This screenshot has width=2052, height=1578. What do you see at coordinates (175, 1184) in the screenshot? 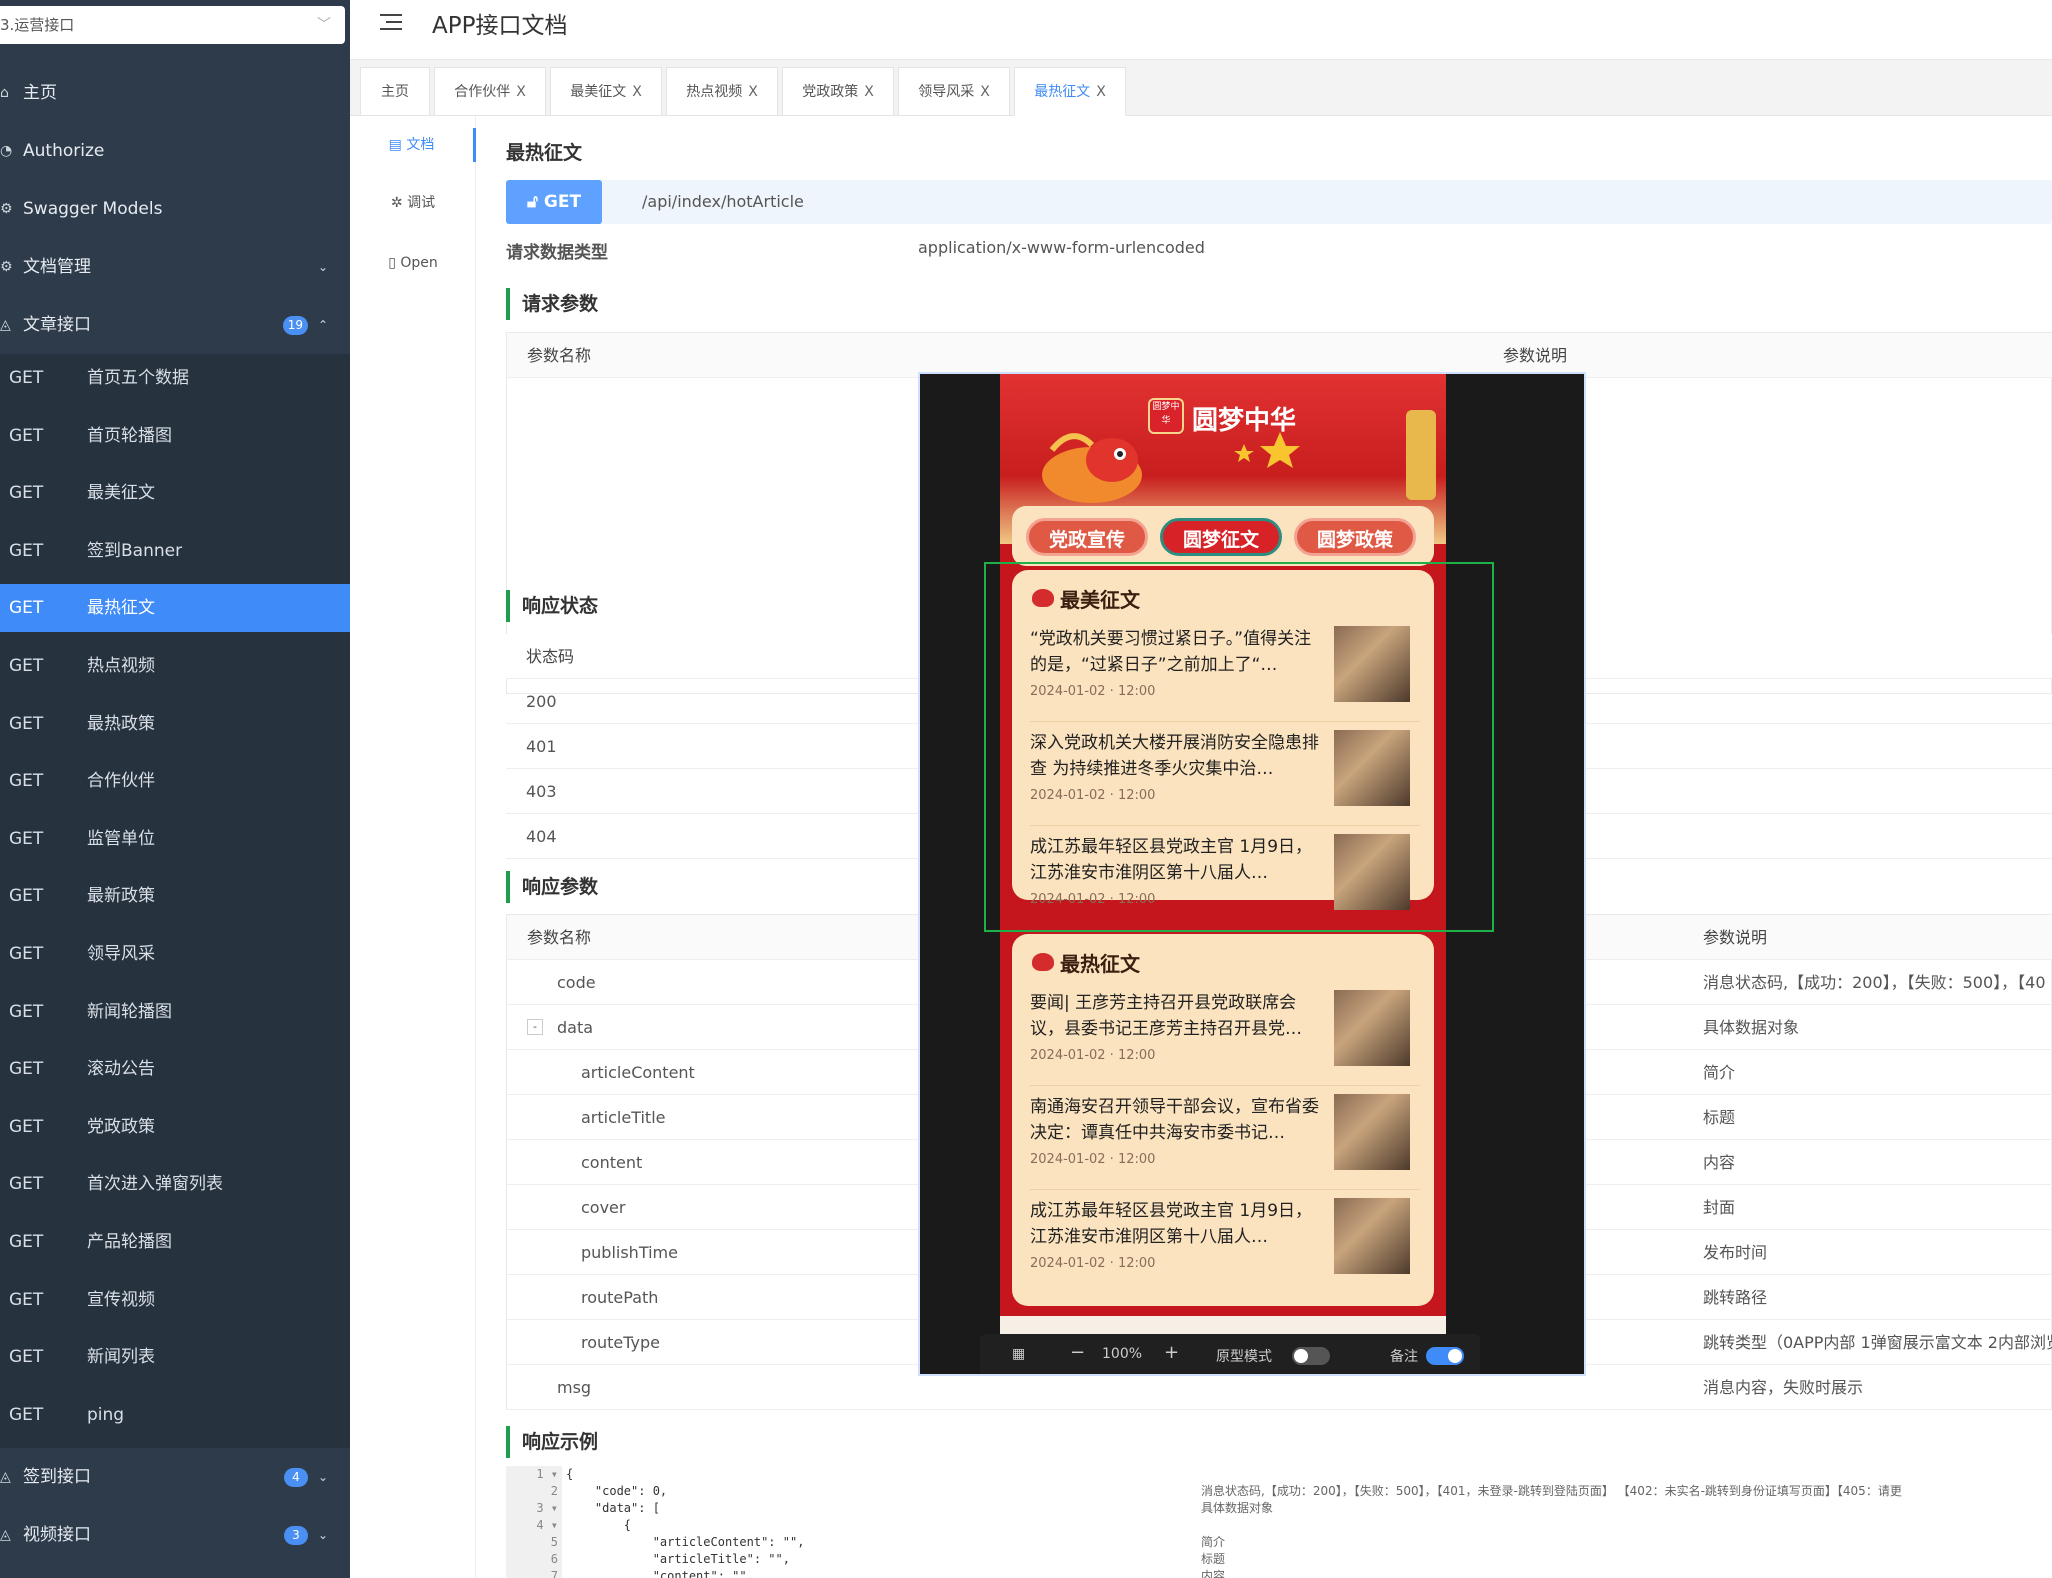
I see `api-list-item: GET 首次进入弹窗列表` at bounding box center [175, 1184].